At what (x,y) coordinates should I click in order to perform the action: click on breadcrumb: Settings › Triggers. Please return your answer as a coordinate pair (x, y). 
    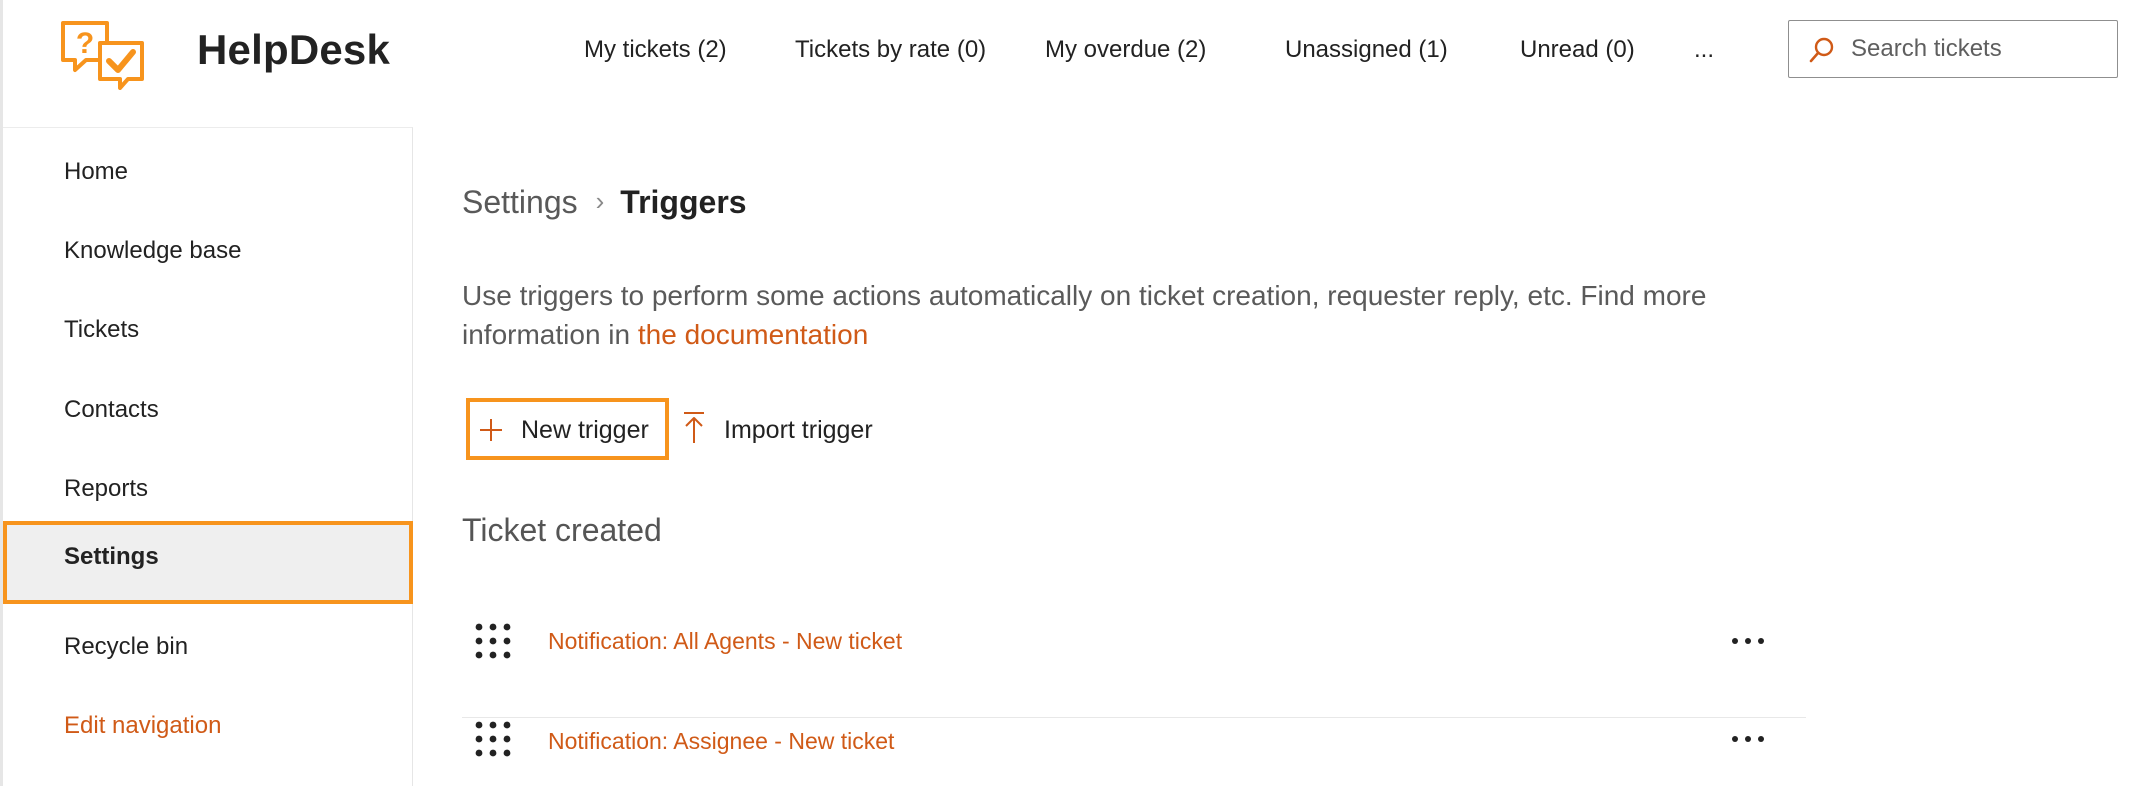
    Looking at the image, I should click on (604, 202).